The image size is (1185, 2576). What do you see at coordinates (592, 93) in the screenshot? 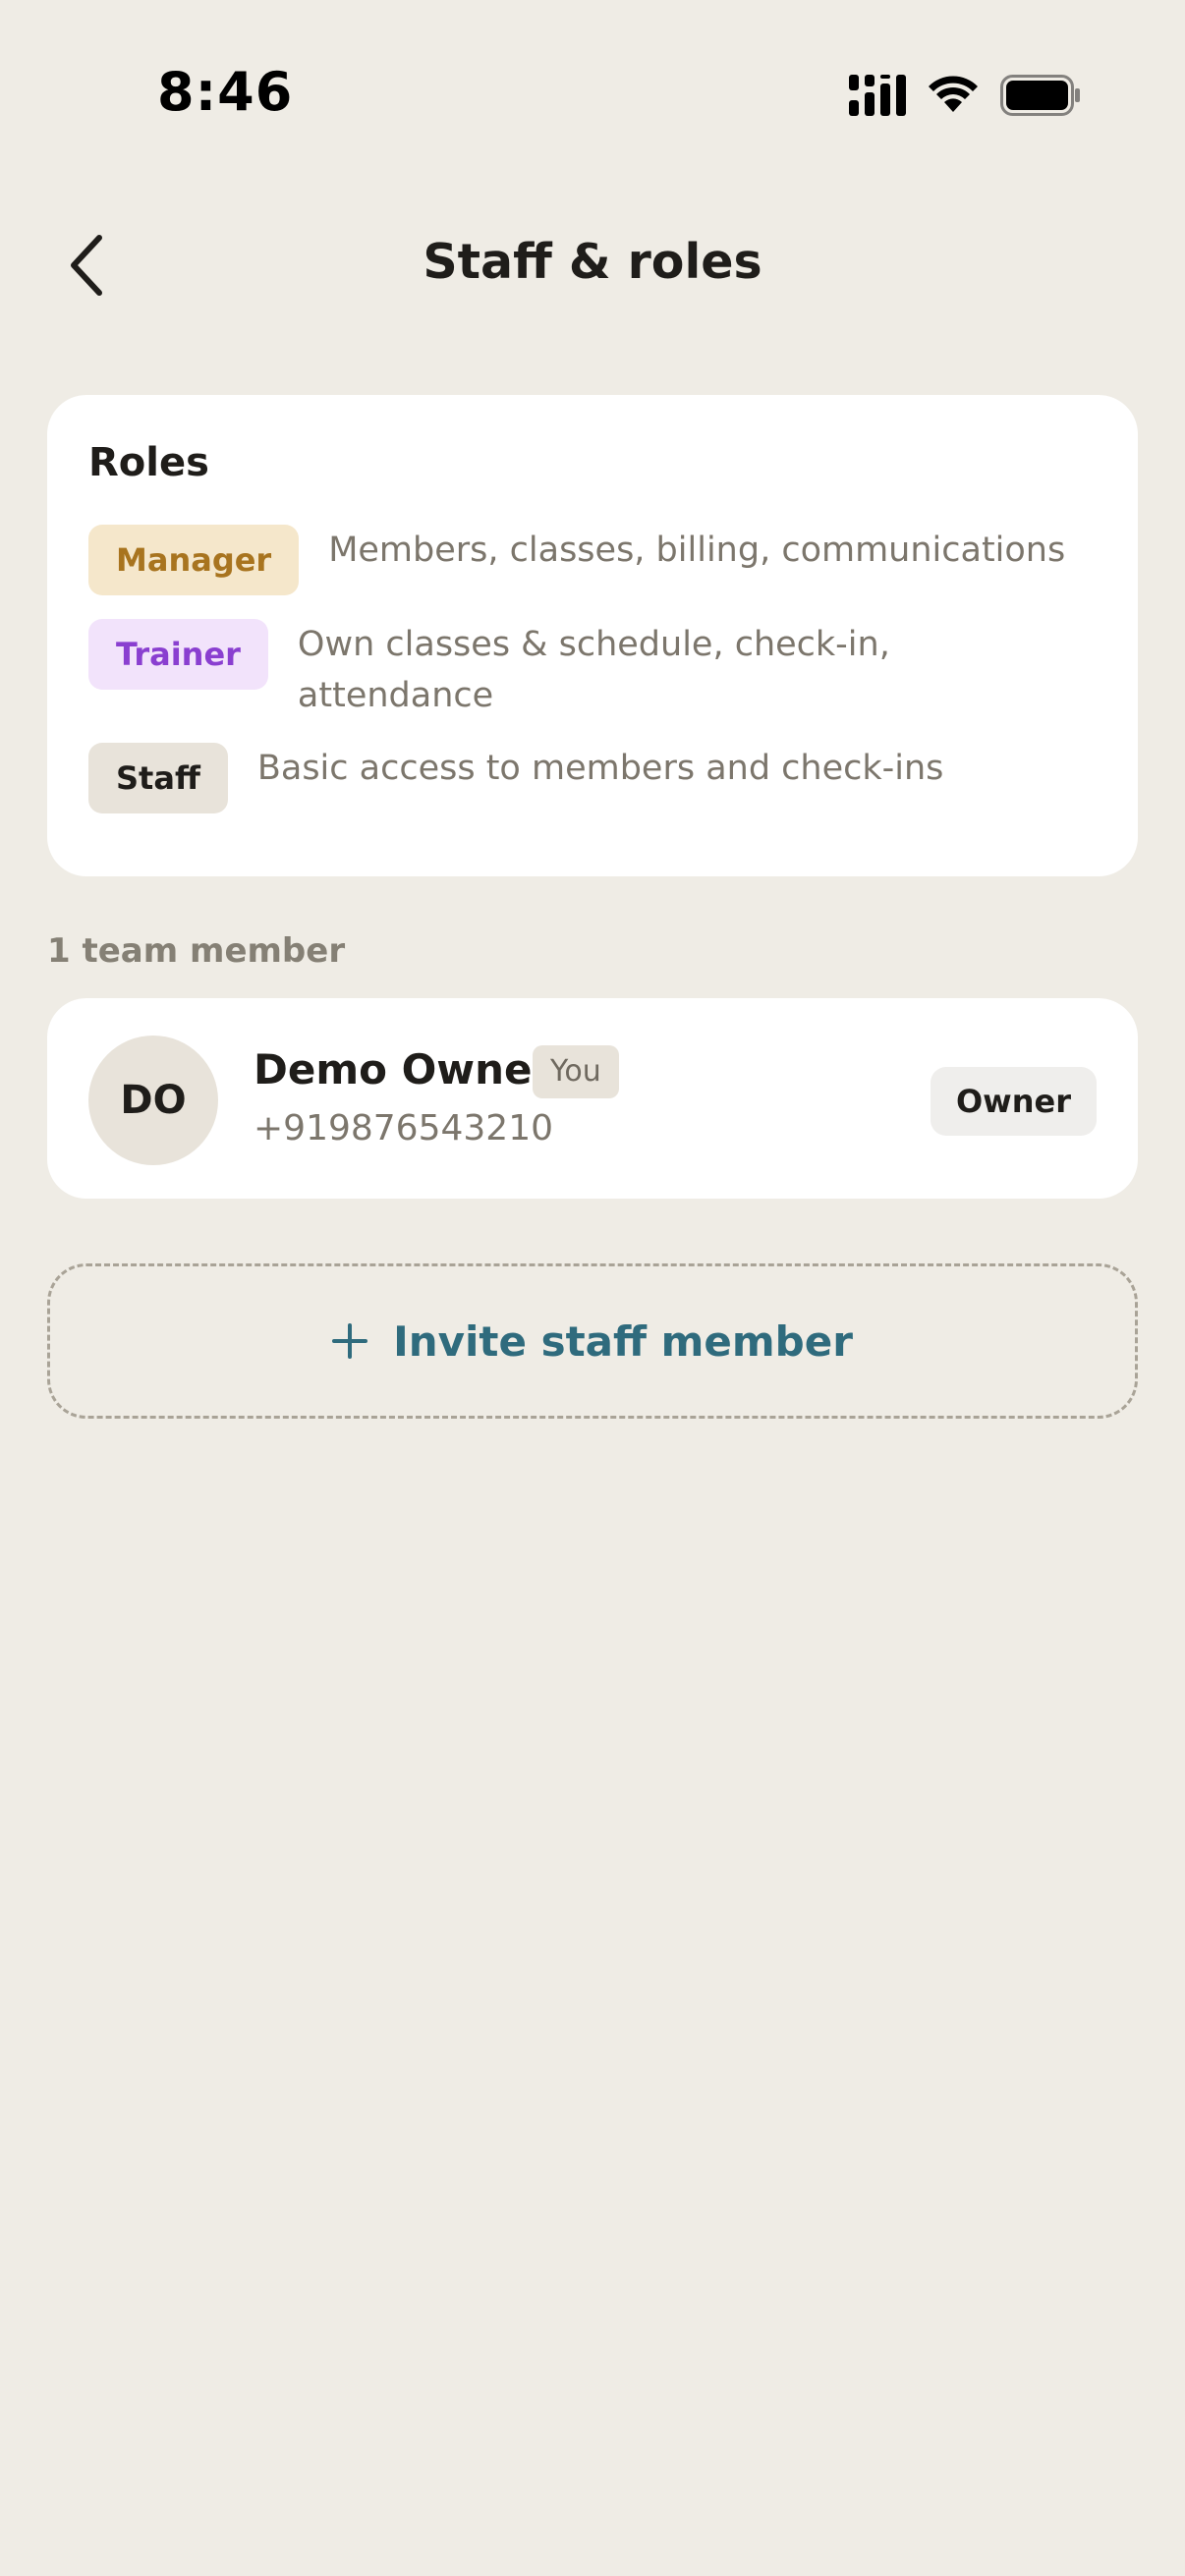
I see `status-bar: 8:46` at bounding box center [592, 93].